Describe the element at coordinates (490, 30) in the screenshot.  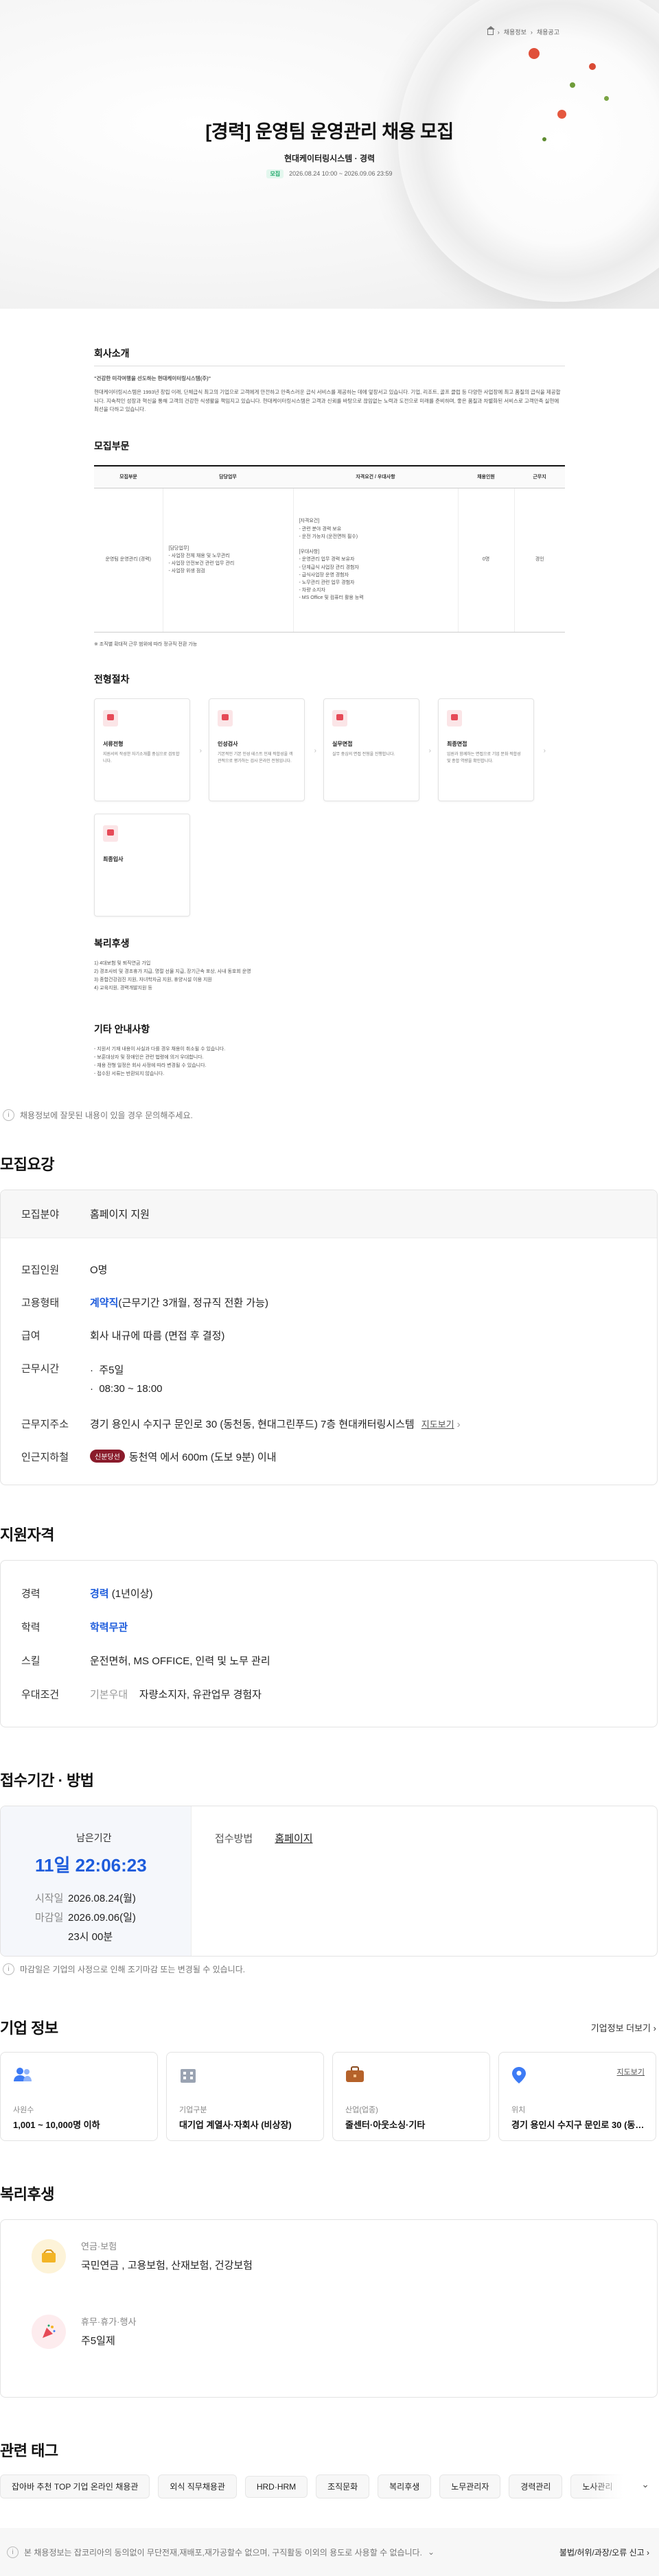
I see `home-icon` at that location.